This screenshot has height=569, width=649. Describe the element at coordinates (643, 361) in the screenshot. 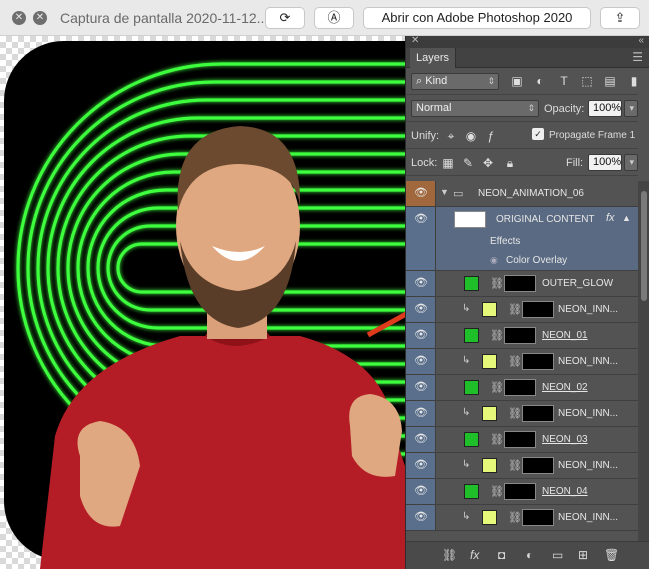

I see `layers-scrollbar` at that location.